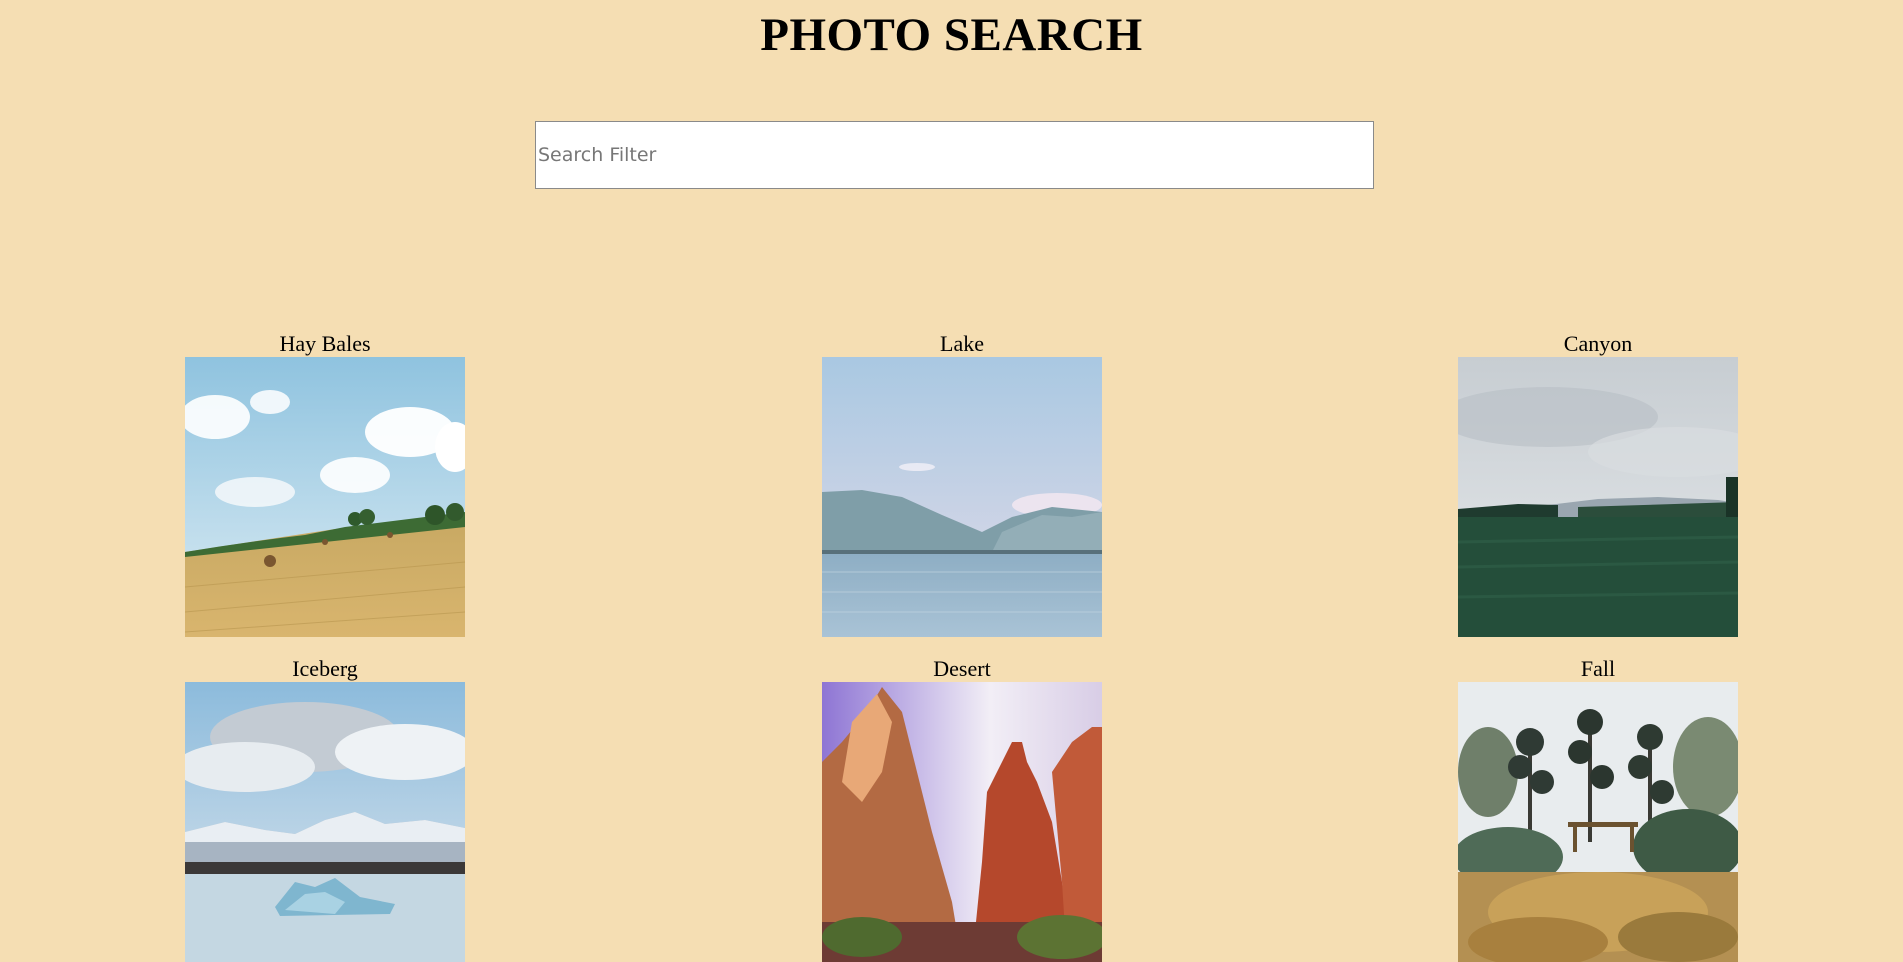 The height and width of the screenshot is (962, 1903). Describe the element at coordinates (325, 668) in the screenshot. I see `photo-label: Iceberg` at that location.